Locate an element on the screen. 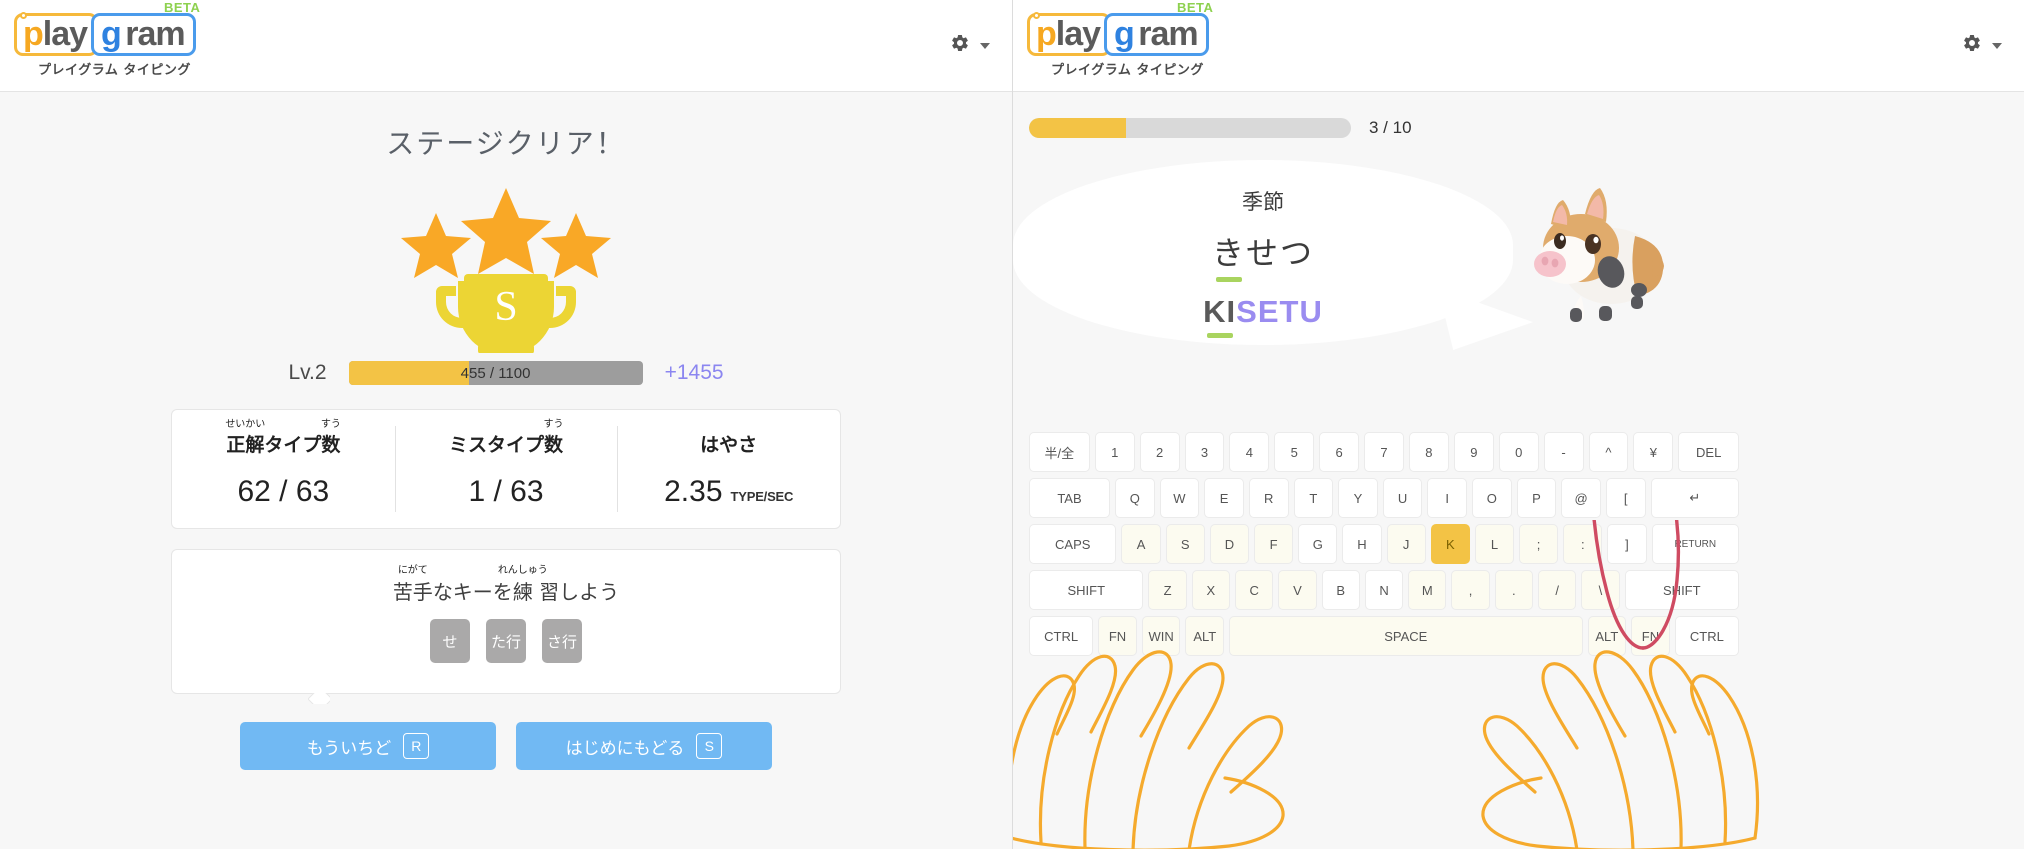  key-8: 8 is located at coordinates (1428, 452).